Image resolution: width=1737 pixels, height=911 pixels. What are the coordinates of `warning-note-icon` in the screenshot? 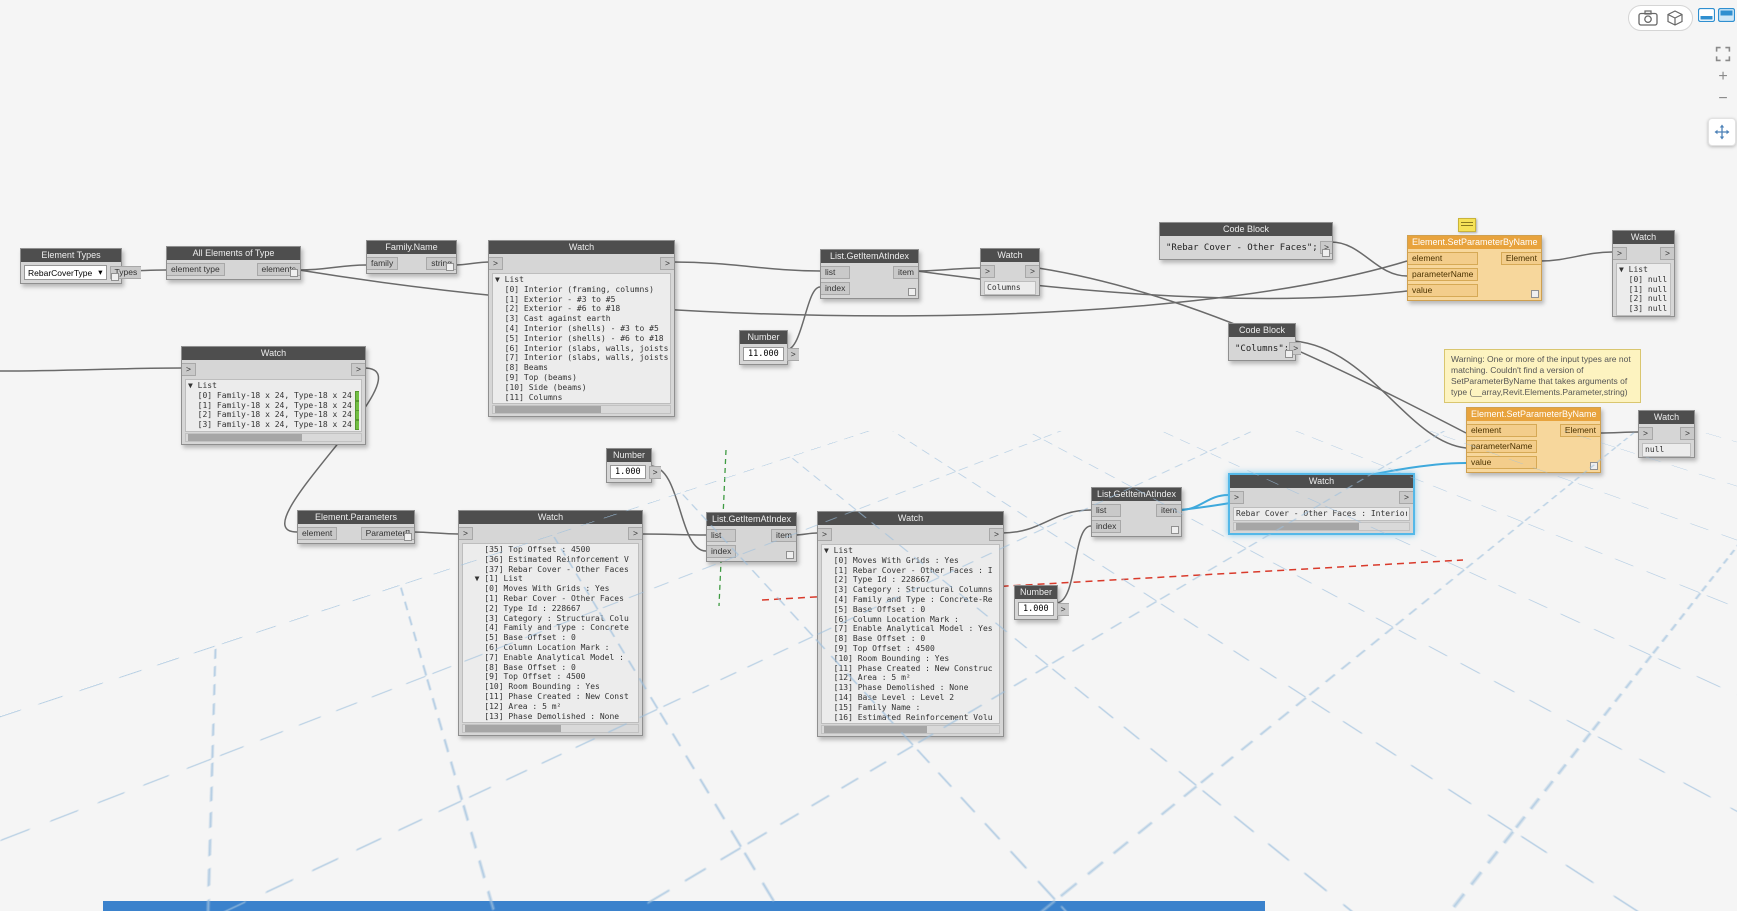 It's located at (1467, 225).